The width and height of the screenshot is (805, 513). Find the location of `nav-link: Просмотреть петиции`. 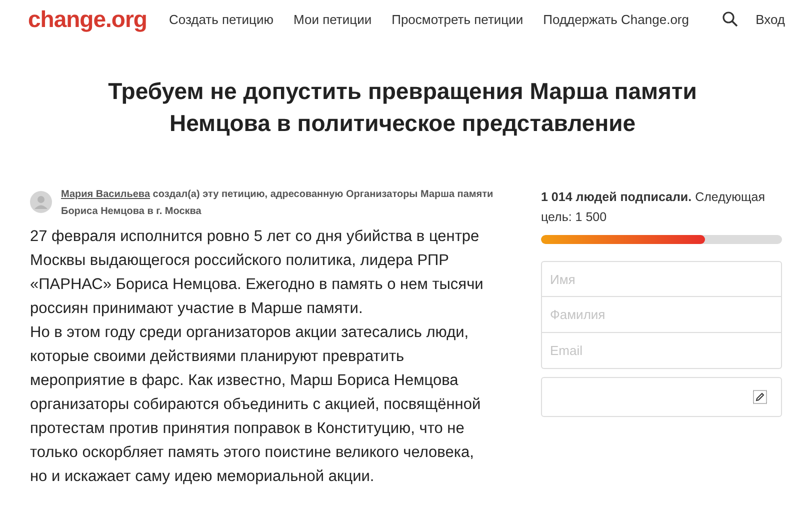

nav-link: Просмотреть петиции is located at coordinates (458, 19).